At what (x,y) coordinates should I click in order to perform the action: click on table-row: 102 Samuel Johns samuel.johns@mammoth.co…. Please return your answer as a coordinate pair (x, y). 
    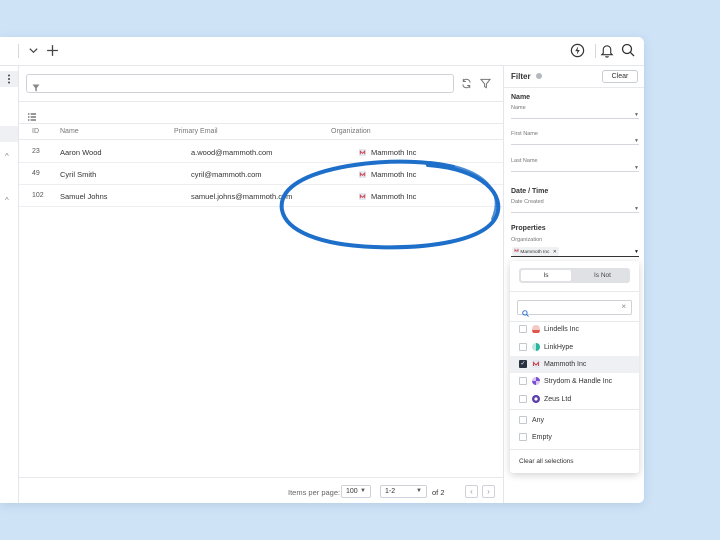
    Looking at the image, I should click on (261, 196).